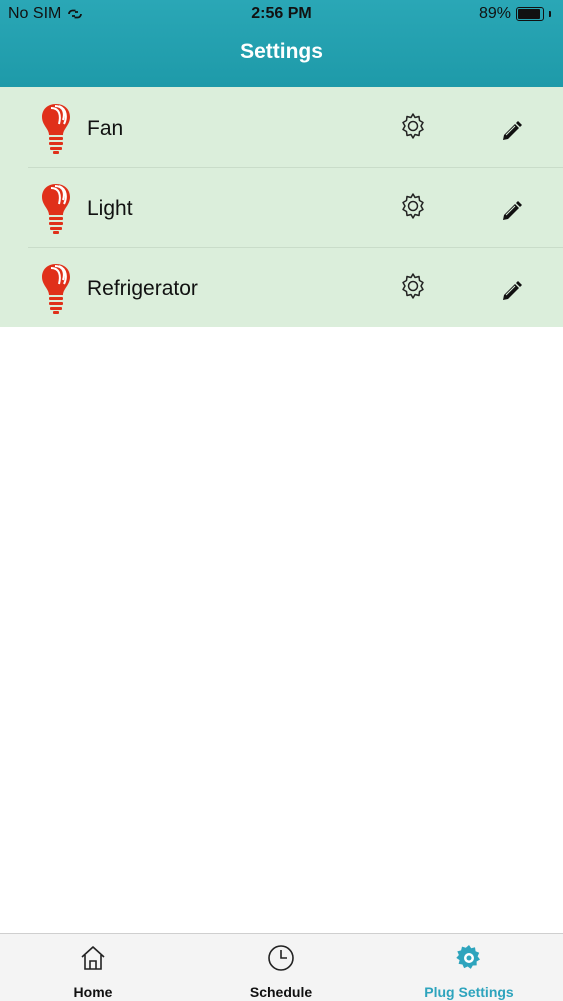 The width and height of the screenshot is (563, 1001). Describe the element at coordinates (281, 51) in the screenshot. I see `page-title: Settings` at that location.